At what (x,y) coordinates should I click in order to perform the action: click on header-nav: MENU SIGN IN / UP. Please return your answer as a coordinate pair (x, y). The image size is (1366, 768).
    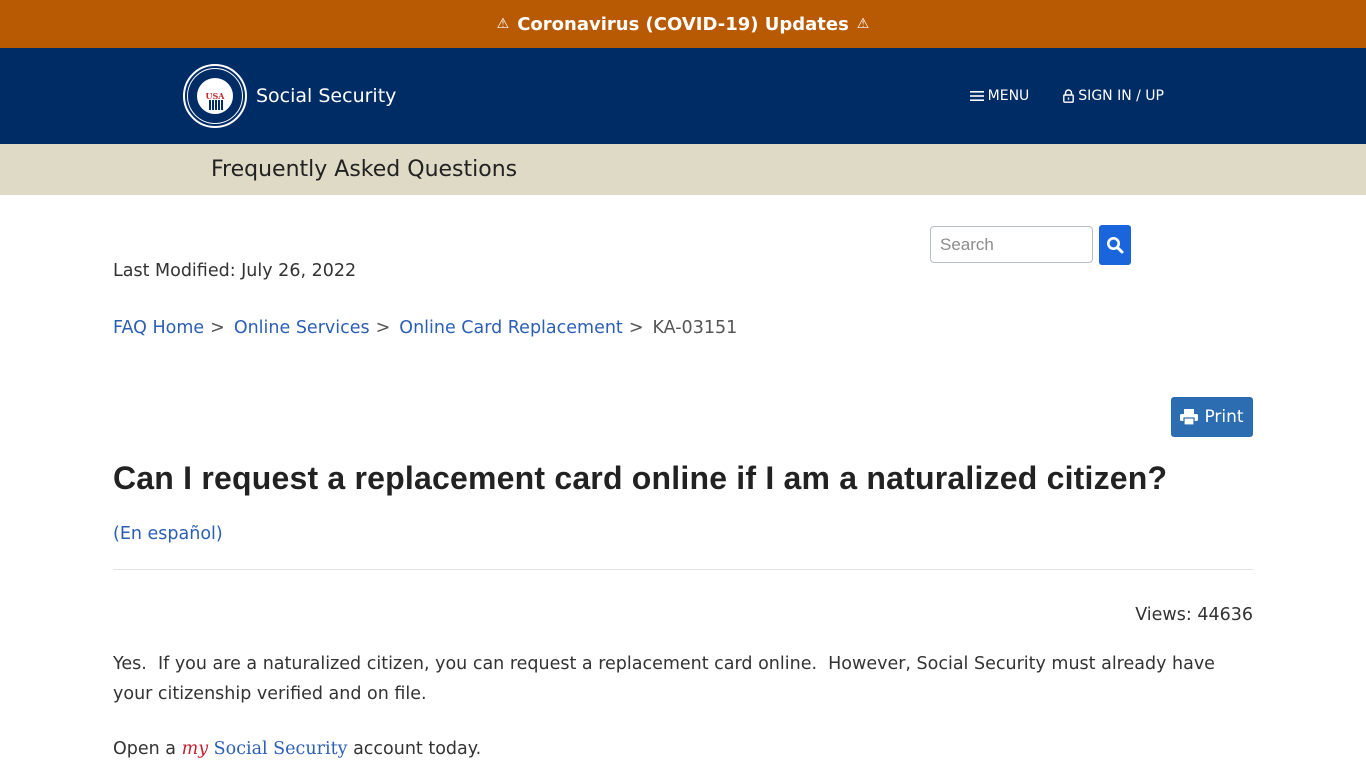
    Looking at the image, I should click on (1066, 96).